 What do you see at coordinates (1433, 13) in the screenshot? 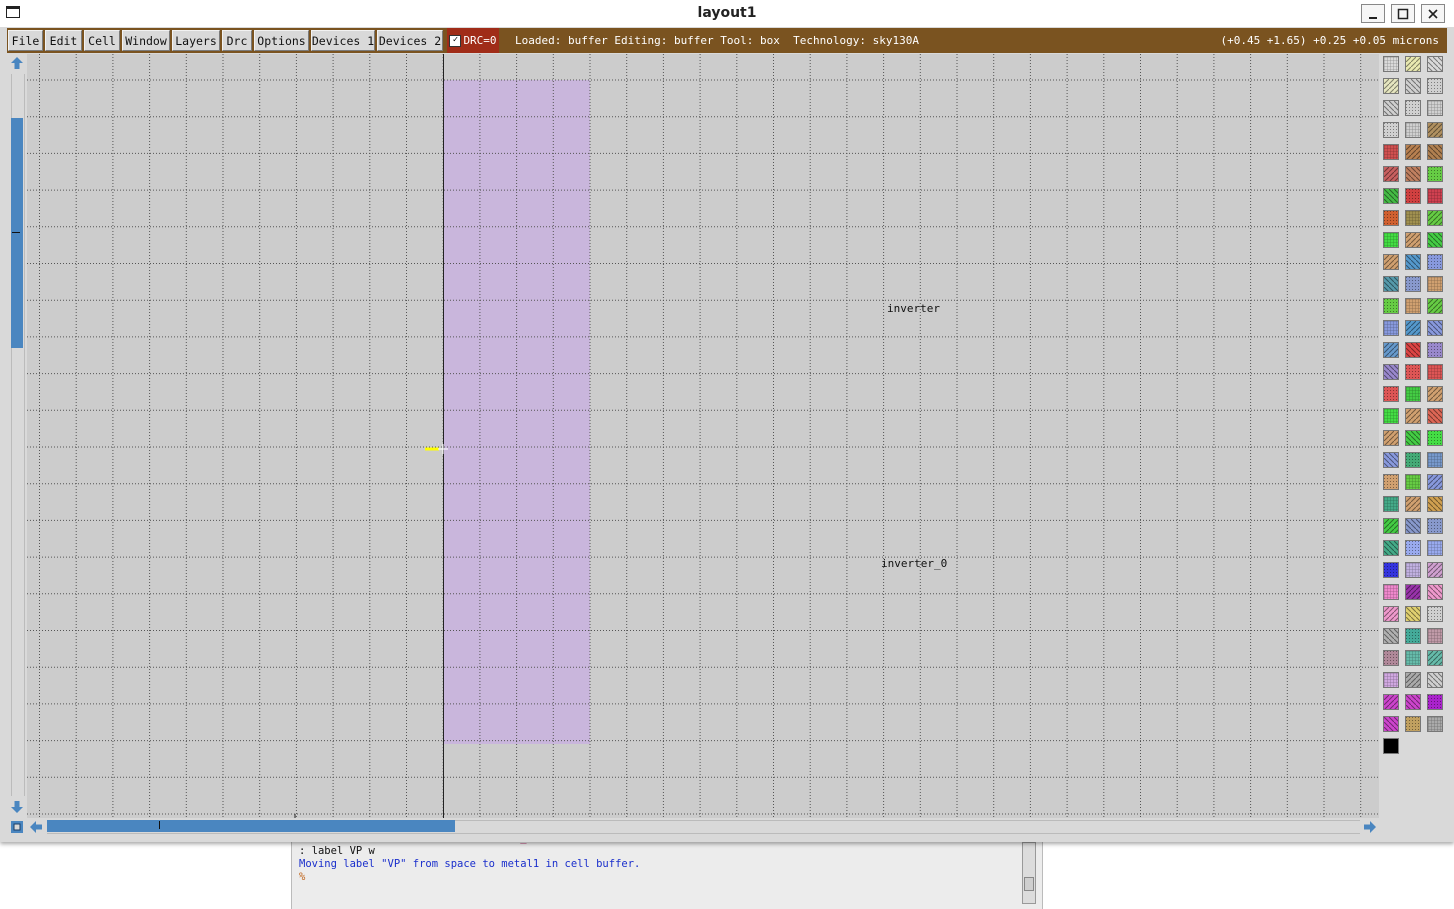
I see `close-button` at bounding box center [1433, 13].